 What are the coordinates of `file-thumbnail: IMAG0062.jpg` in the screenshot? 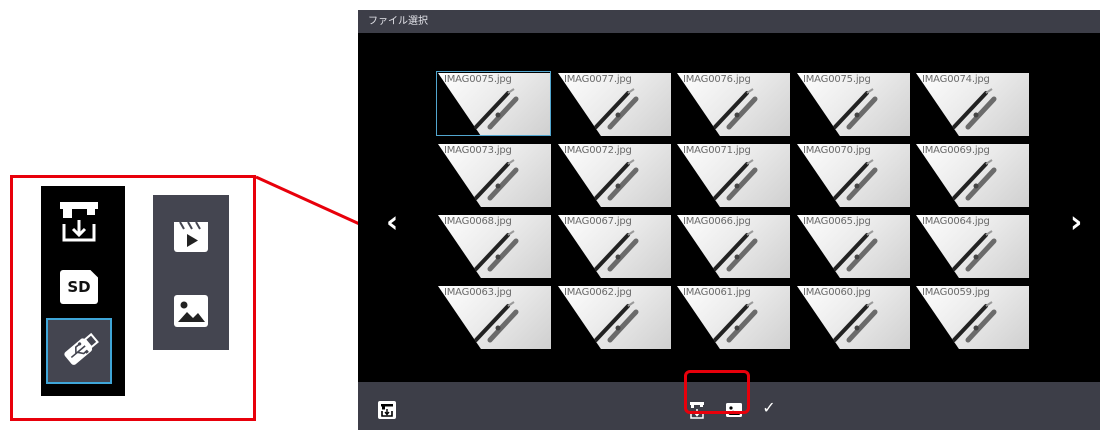 It's located at (614, 317).